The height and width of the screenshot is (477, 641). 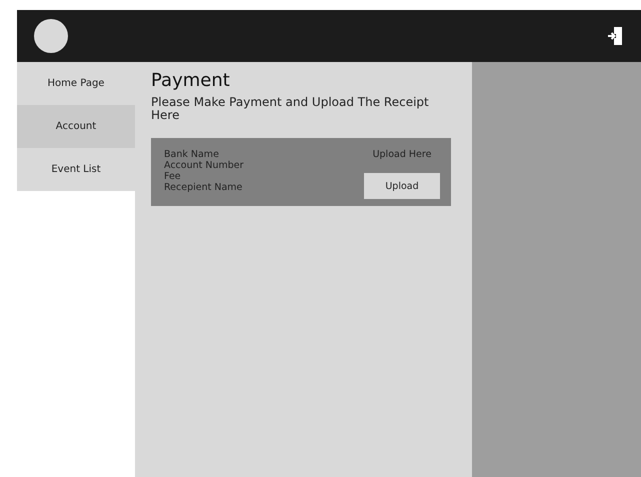 What do you see at coordinates (76, 126) in the screenshot?
I see `nav-item: Account` at bounding box center [76, 126].